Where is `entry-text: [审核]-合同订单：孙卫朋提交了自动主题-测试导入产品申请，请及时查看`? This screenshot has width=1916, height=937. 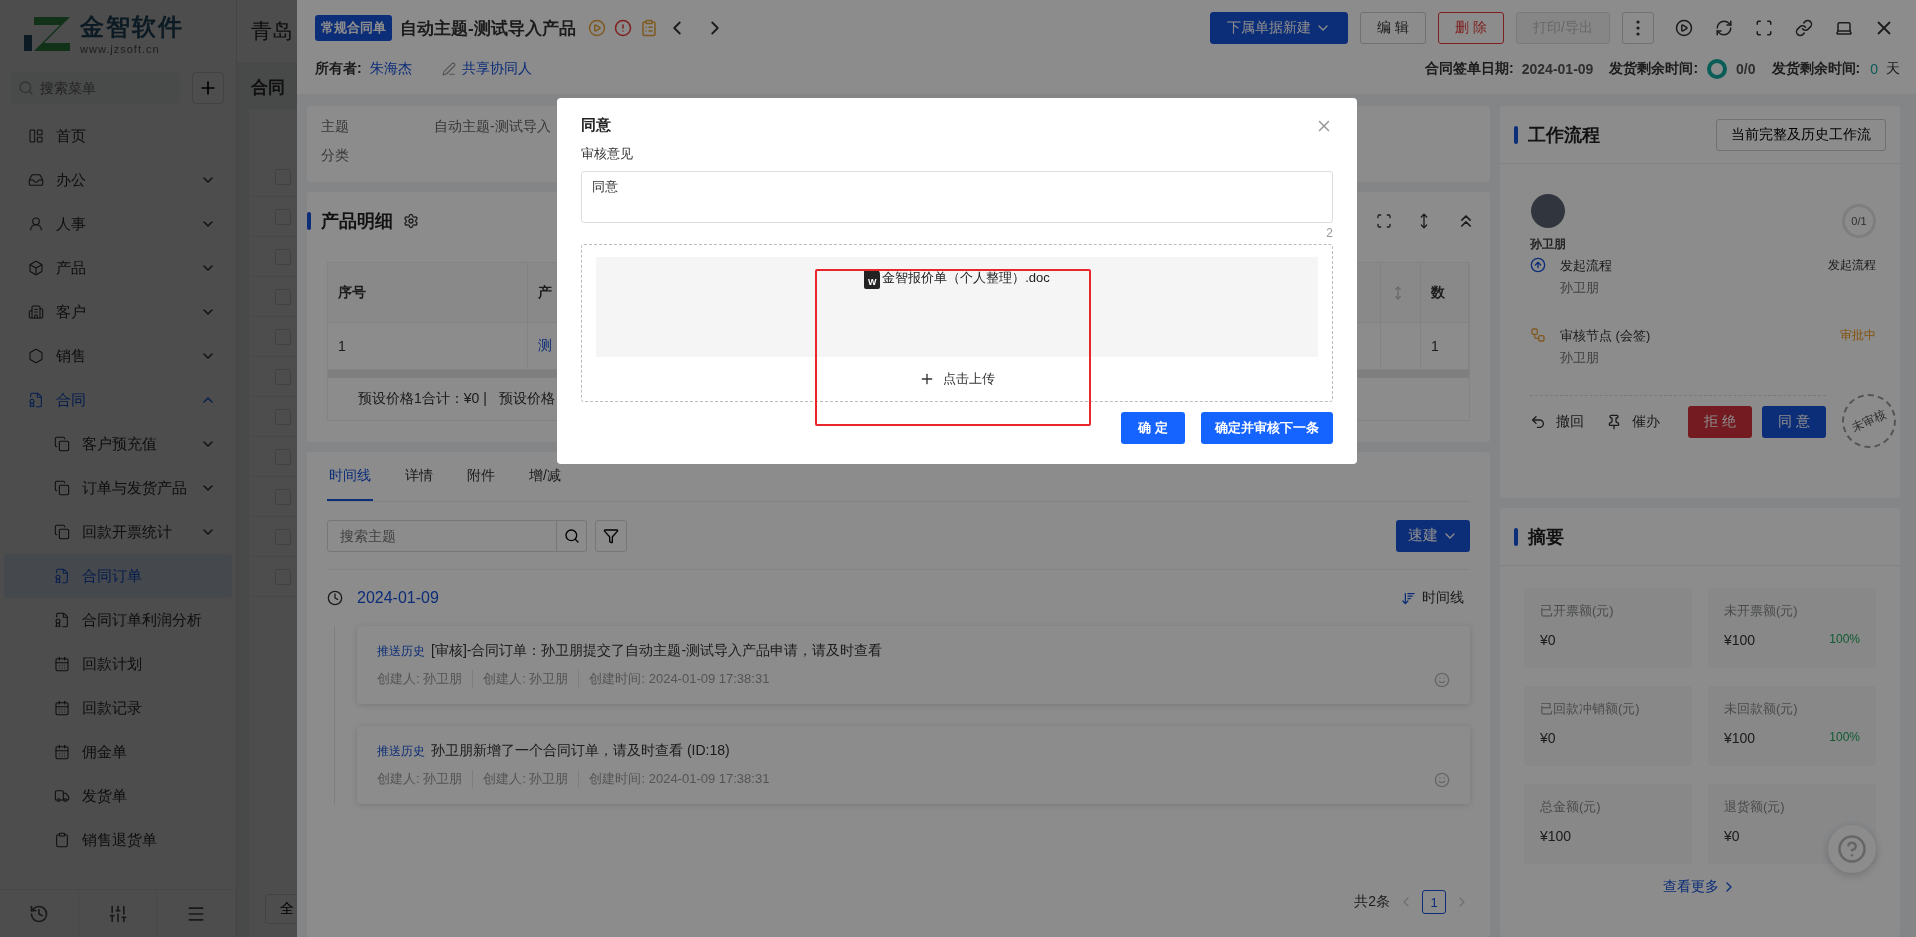
entry-text: [审核]-合同订单：孙卫朋提交了自动主题-测试导入产品申请，请及时查看 is located at coordinates (657, 651).